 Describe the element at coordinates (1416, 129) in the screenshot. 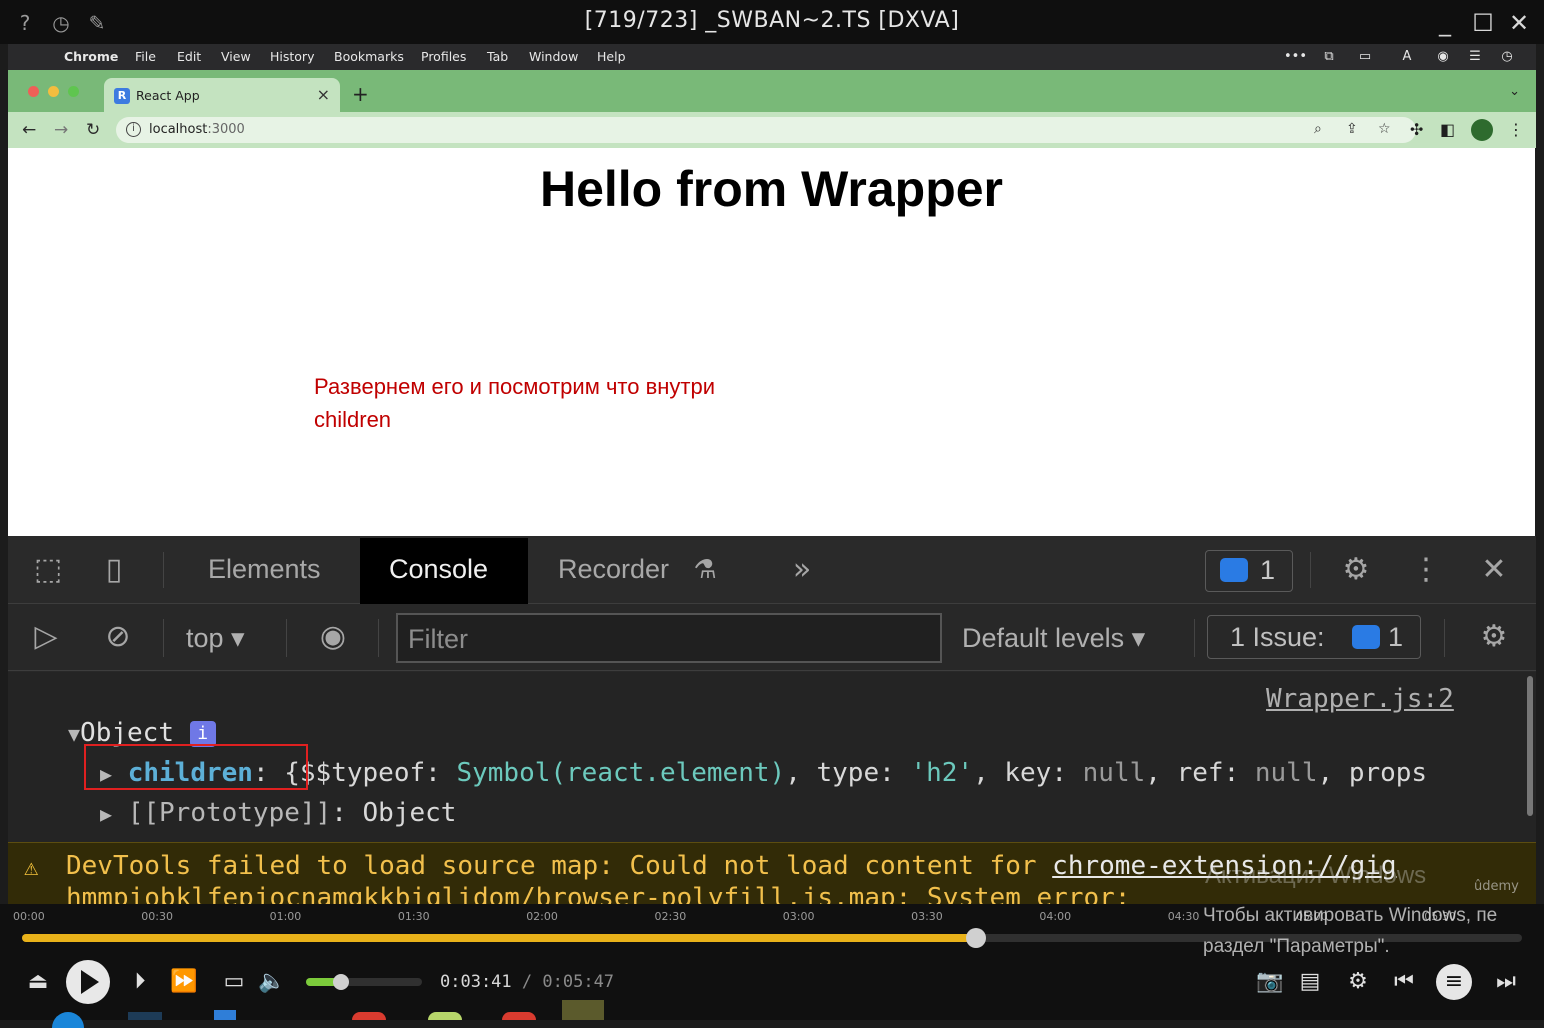

I see `extensions-icon: ✣` at that location.